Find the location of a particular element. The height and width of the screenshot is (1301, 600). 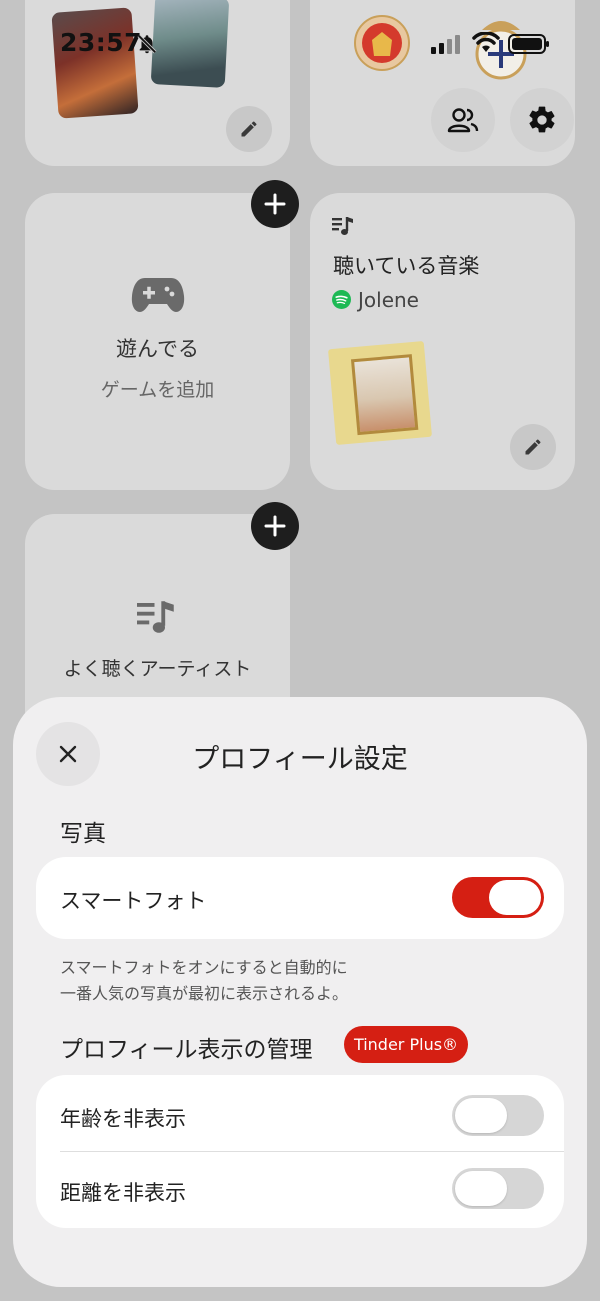

status-time: 23:57 is located at coordinates (101, 42).